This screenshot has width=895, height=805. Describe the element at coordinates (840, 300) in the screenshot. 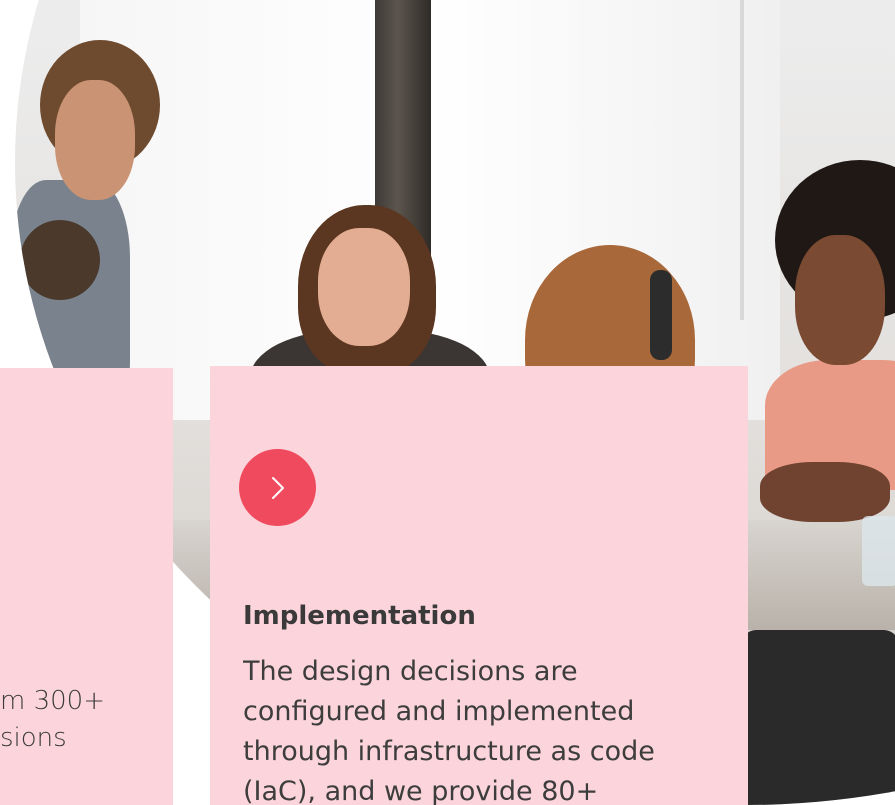

I see `photo-person-5-face` at that location.